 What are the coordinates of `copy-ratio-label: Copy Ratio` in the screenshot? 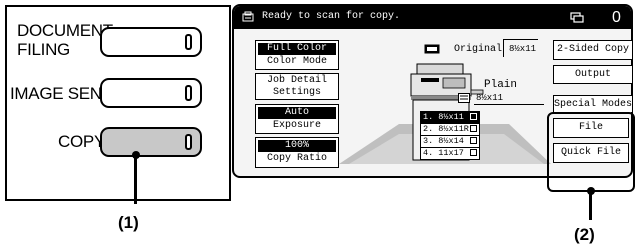 It's located at (296, 158).